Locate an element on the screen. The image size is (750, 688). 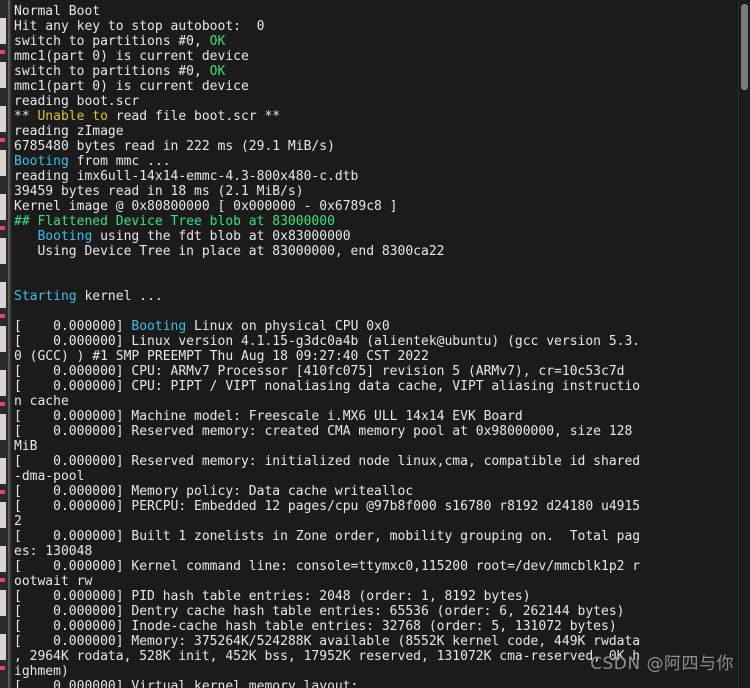
gutter-rail is located at coordinates (9, 344).